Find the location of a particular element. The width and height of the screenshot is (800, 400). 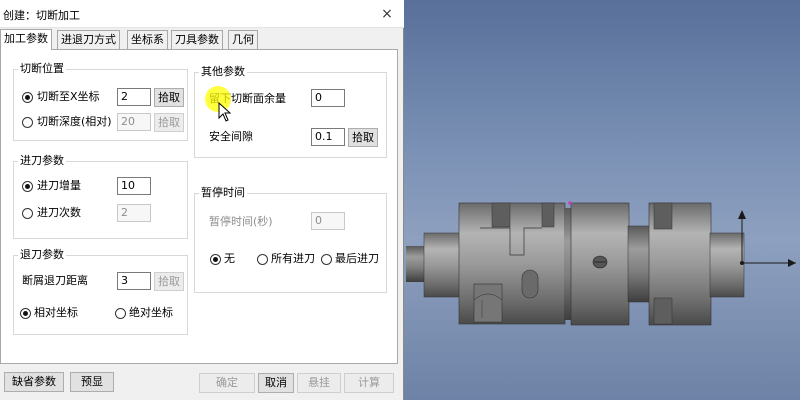

close-button: × is located at coordinates (387, 14).